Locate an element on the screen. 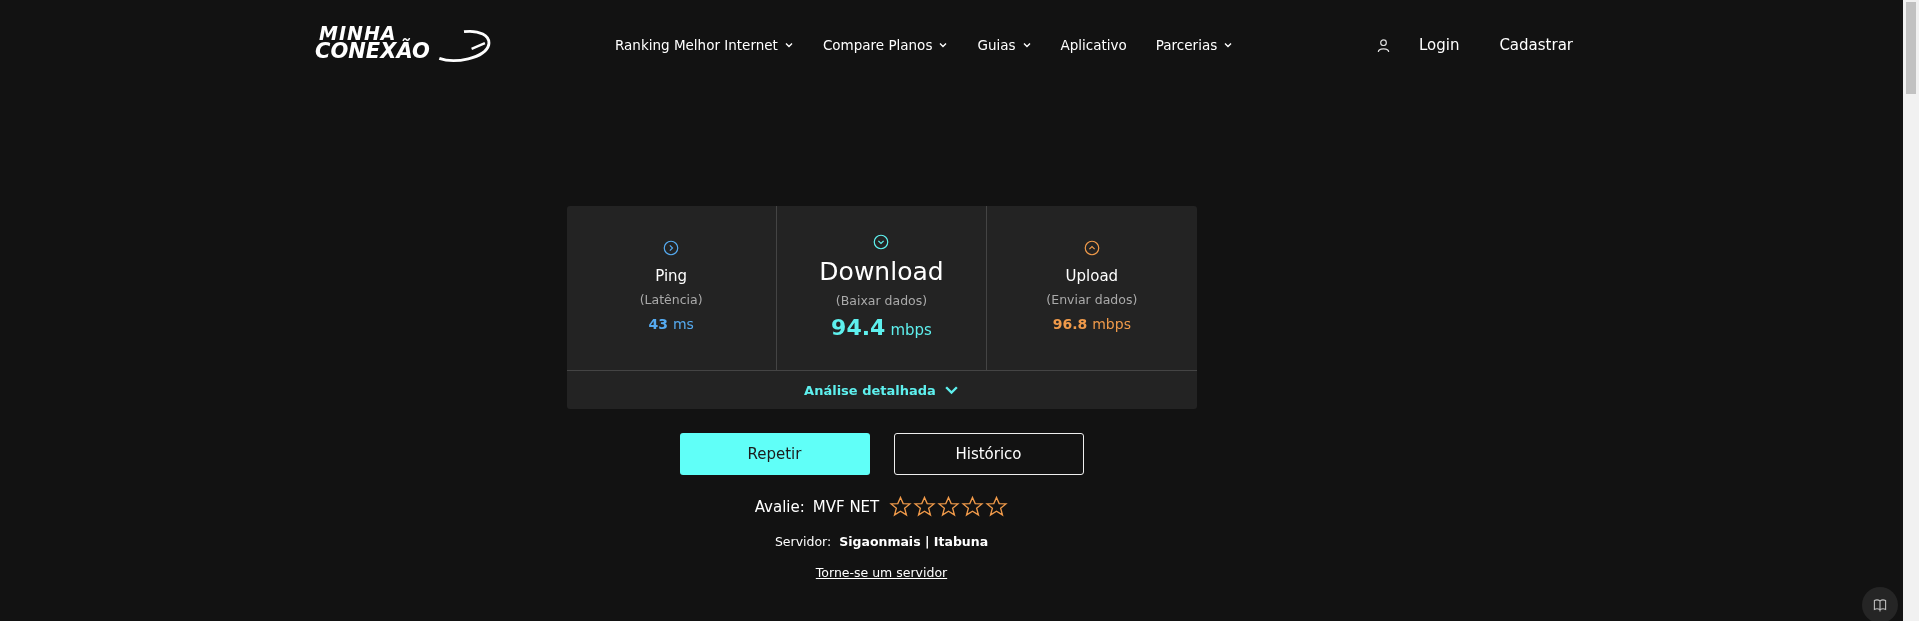 This screenshot has width=1919, height=621. repeat-button: Repetir is located at coordinates (774, 454).